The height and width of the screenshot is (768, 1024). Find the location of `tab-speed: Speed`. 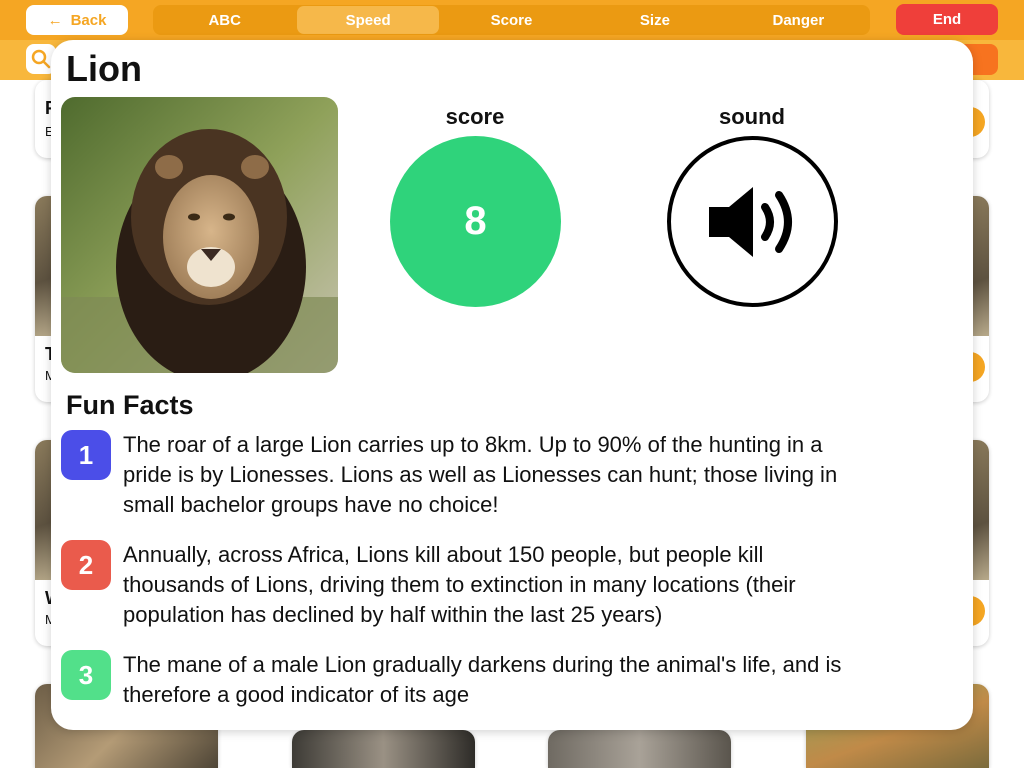

tab-speed: Speed is located at coordinates (368, 20).